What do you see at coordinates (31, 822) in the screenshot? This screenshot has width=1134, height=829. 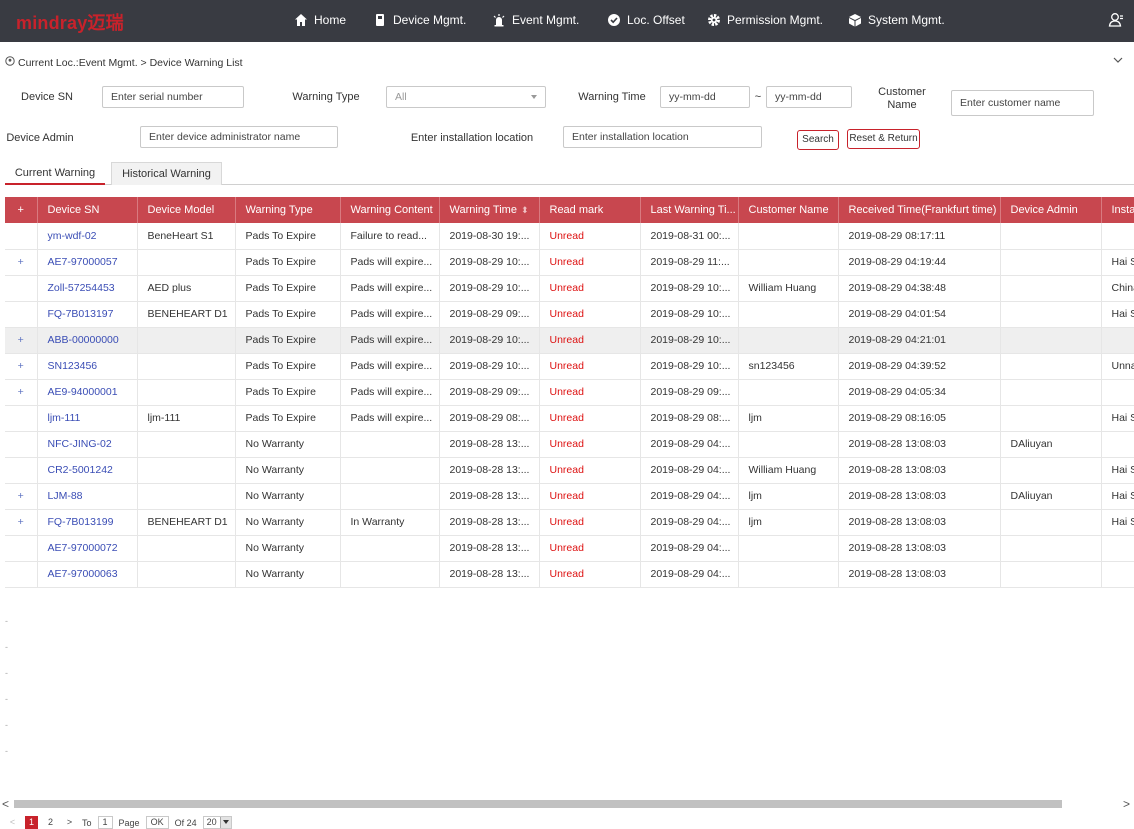 I see `page-1-button: 1` at bounding box center [31, 822].